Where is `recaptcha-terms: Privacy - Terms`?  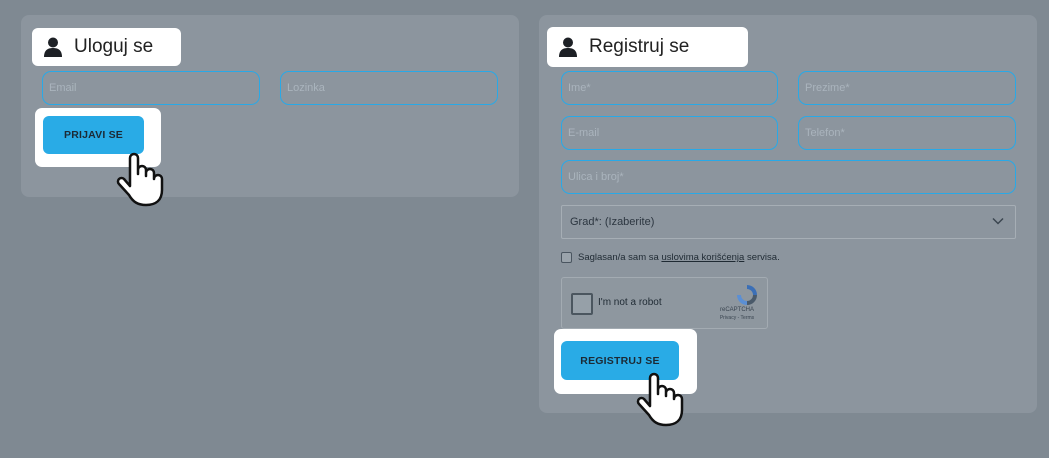
recaptcha-terms: Privacy - Terms is located at coordinates (737, 318).